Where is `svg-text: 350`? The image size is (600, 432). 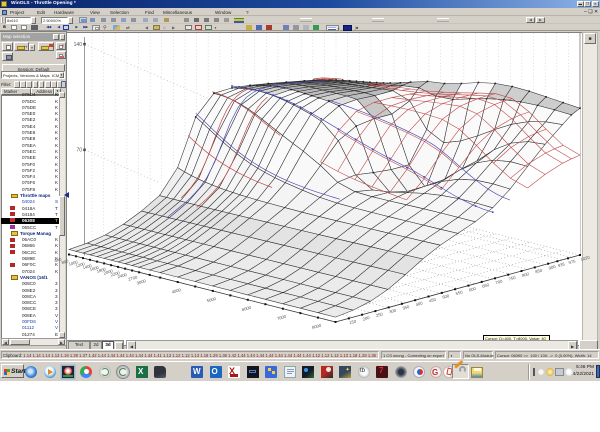 svg-text: 350 is located at coordinates (406, 307).